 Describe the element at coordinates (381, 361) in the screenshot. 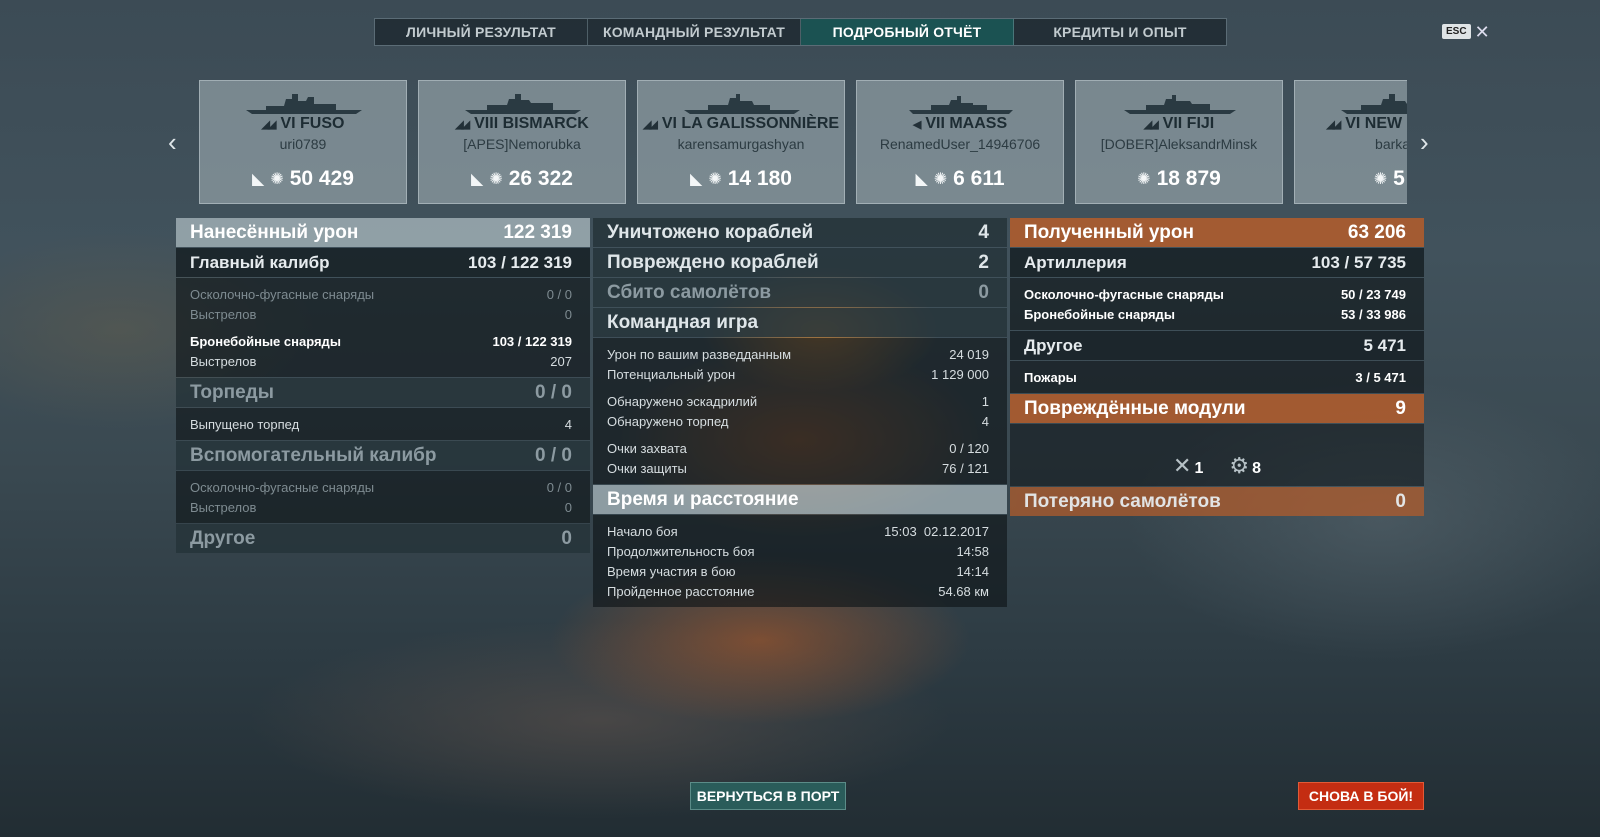

I see `detail-line: Выстрелов 207` at that location.